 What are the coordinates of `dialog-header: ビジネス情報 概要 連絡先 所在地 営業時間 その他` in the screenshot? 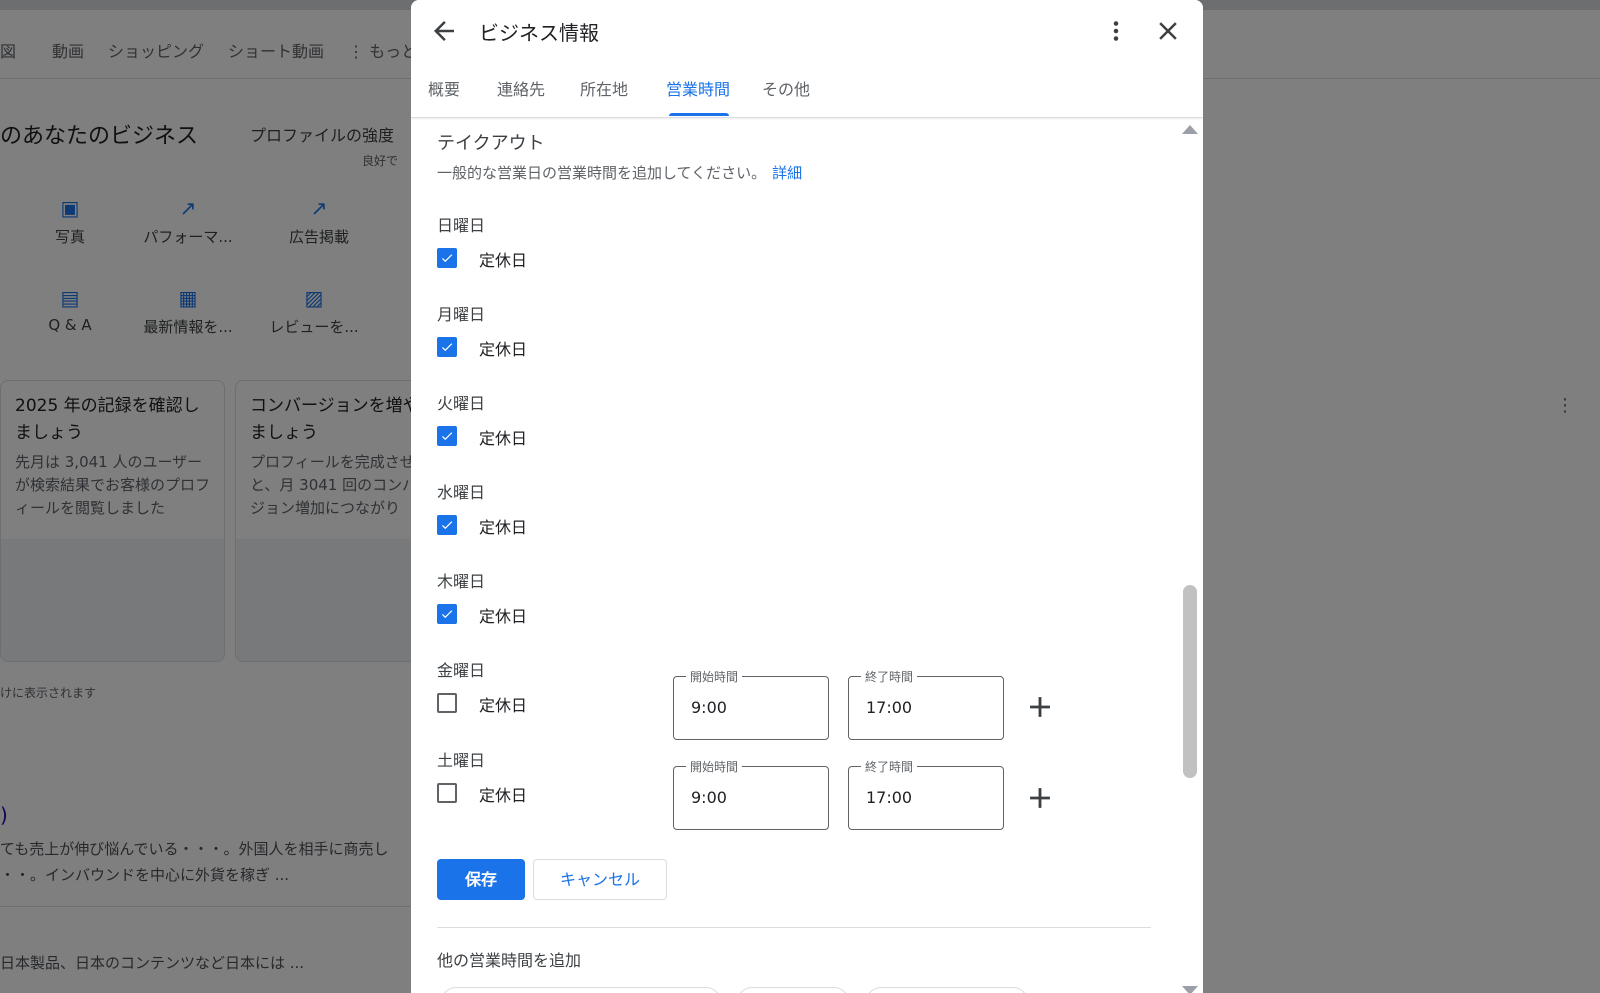 It's located at (807, 59).